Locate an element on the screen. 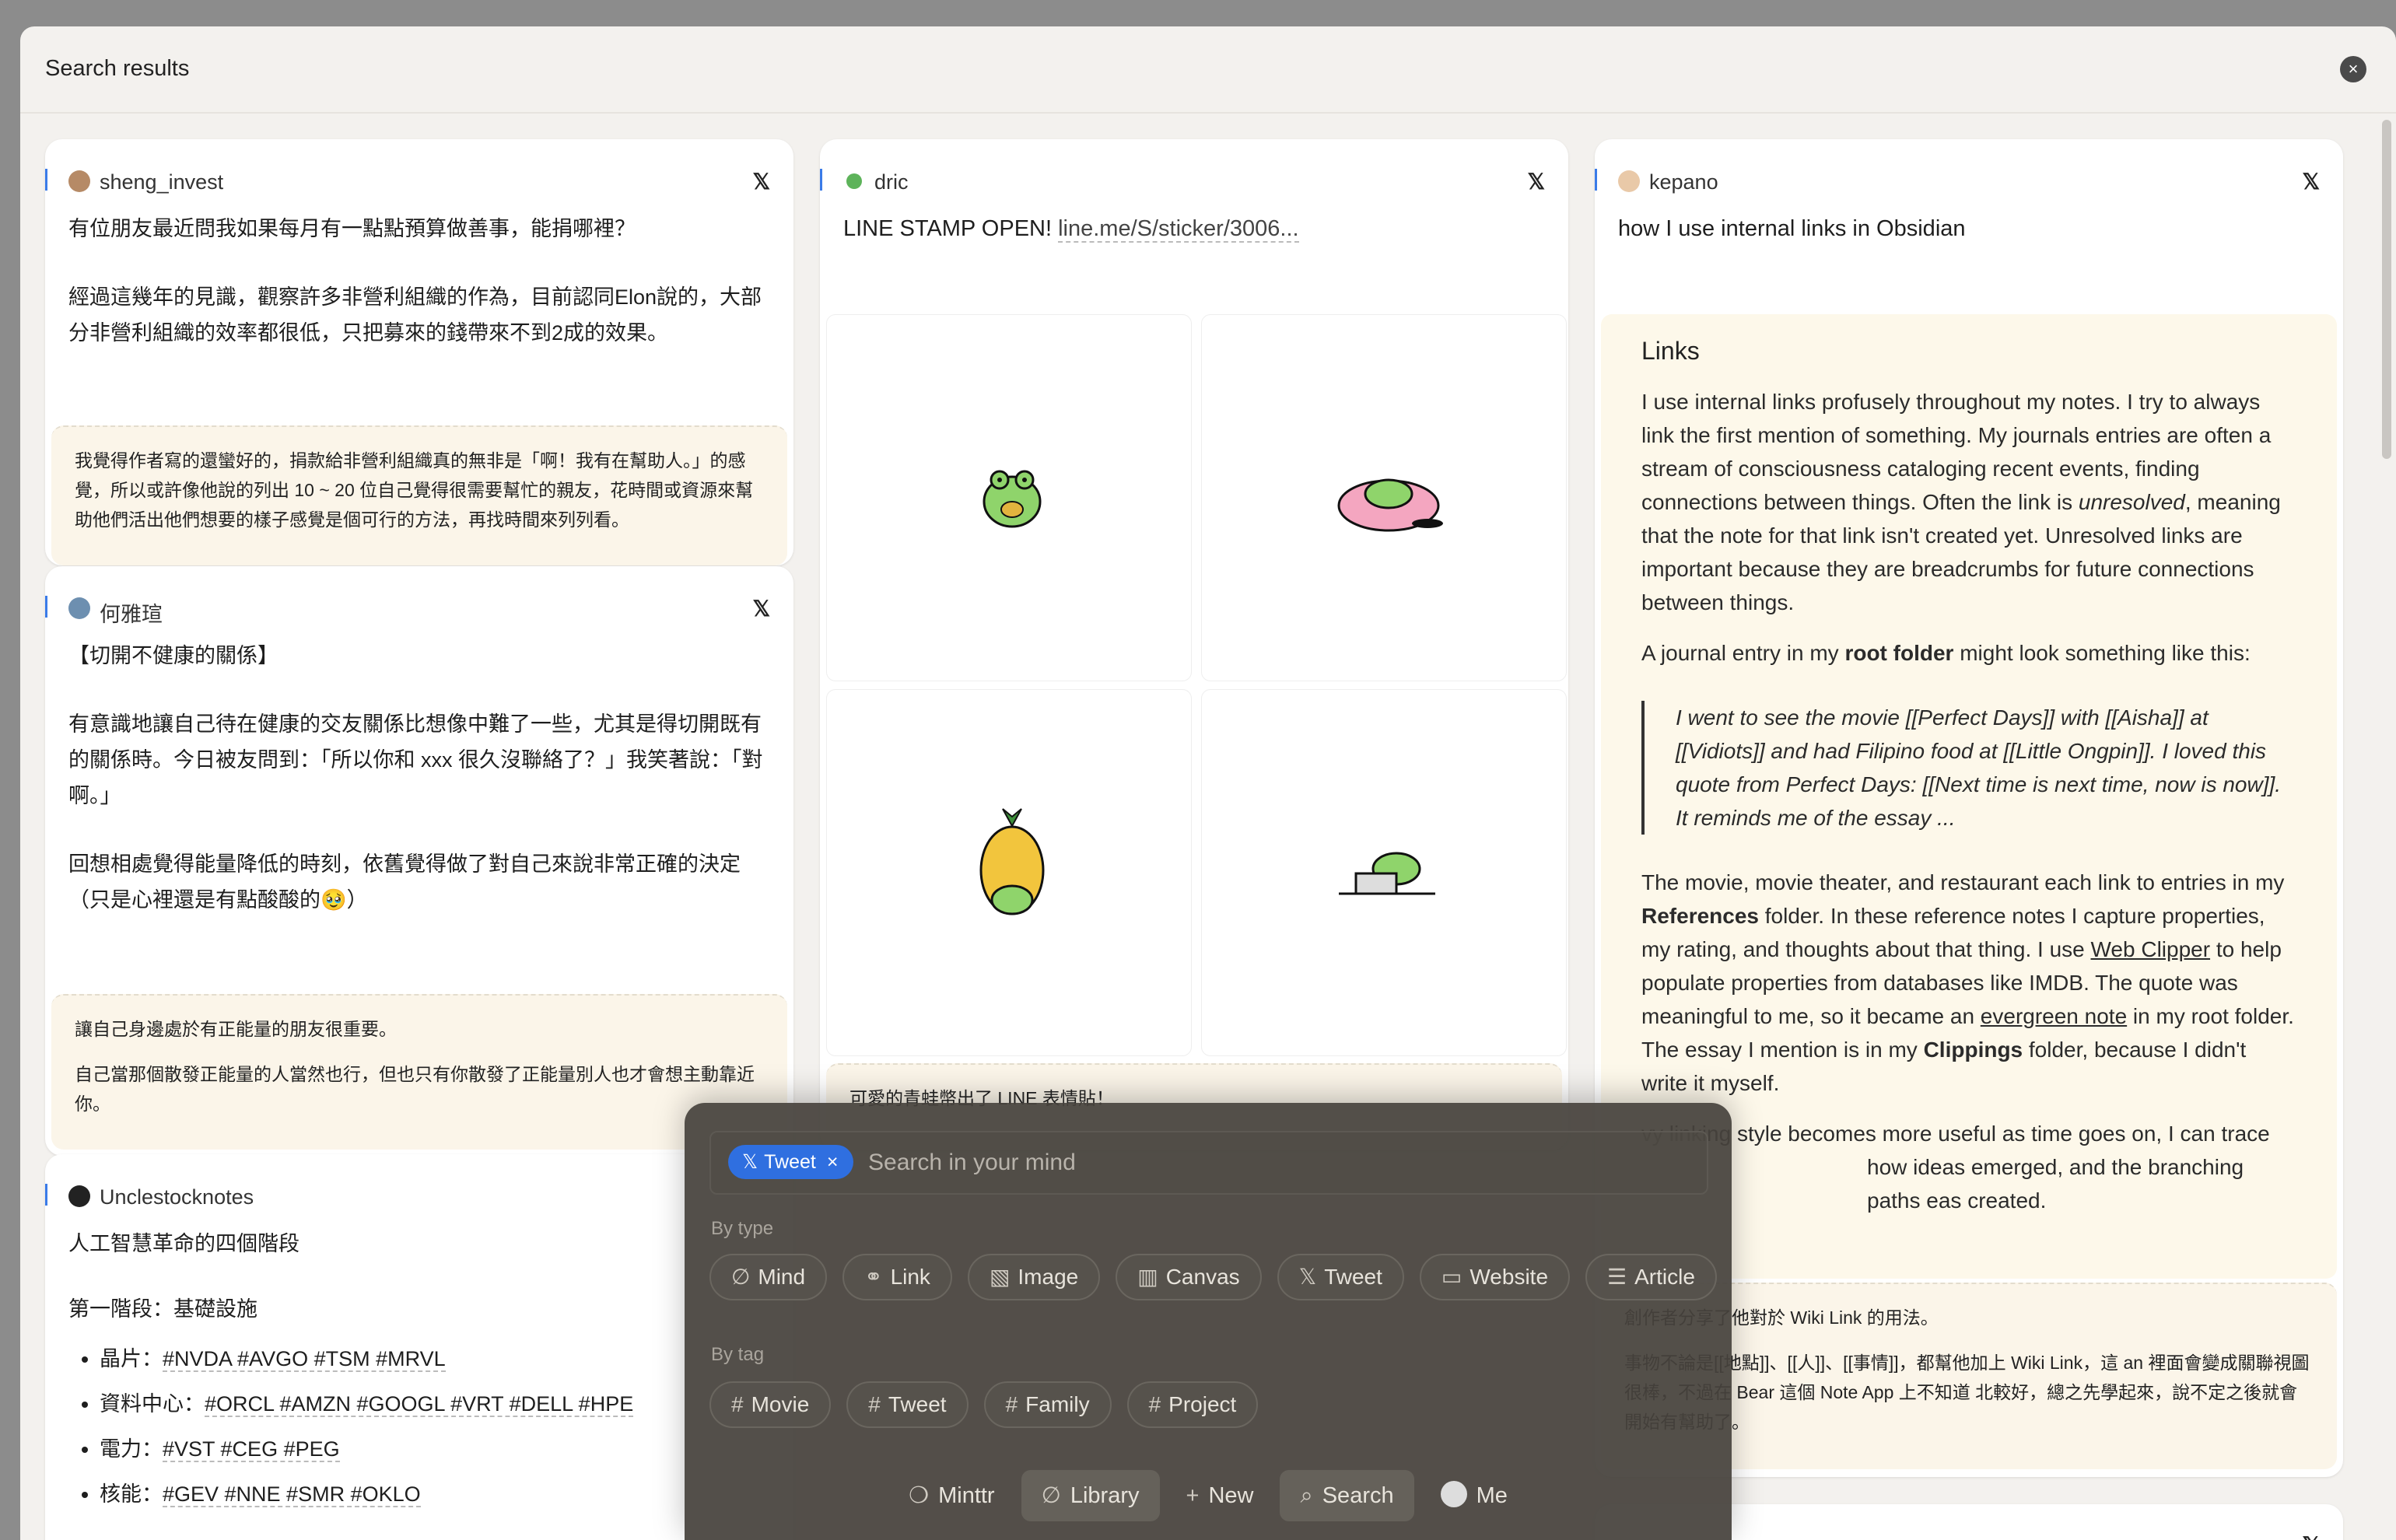 The height and width of the screenshot is (1540, 2396). card-header: Unclestocknotes is located at coordinates (419, 1195).